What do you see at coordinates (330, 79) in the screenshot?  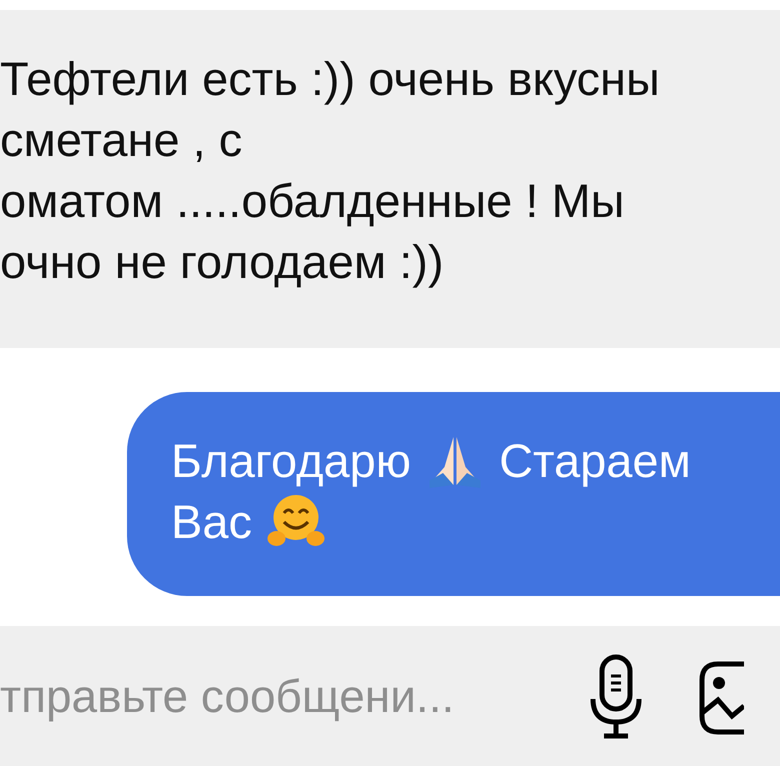 I see `message-text: Тефтели есть :)) очень вкусны` at bounding box center [330, 79].